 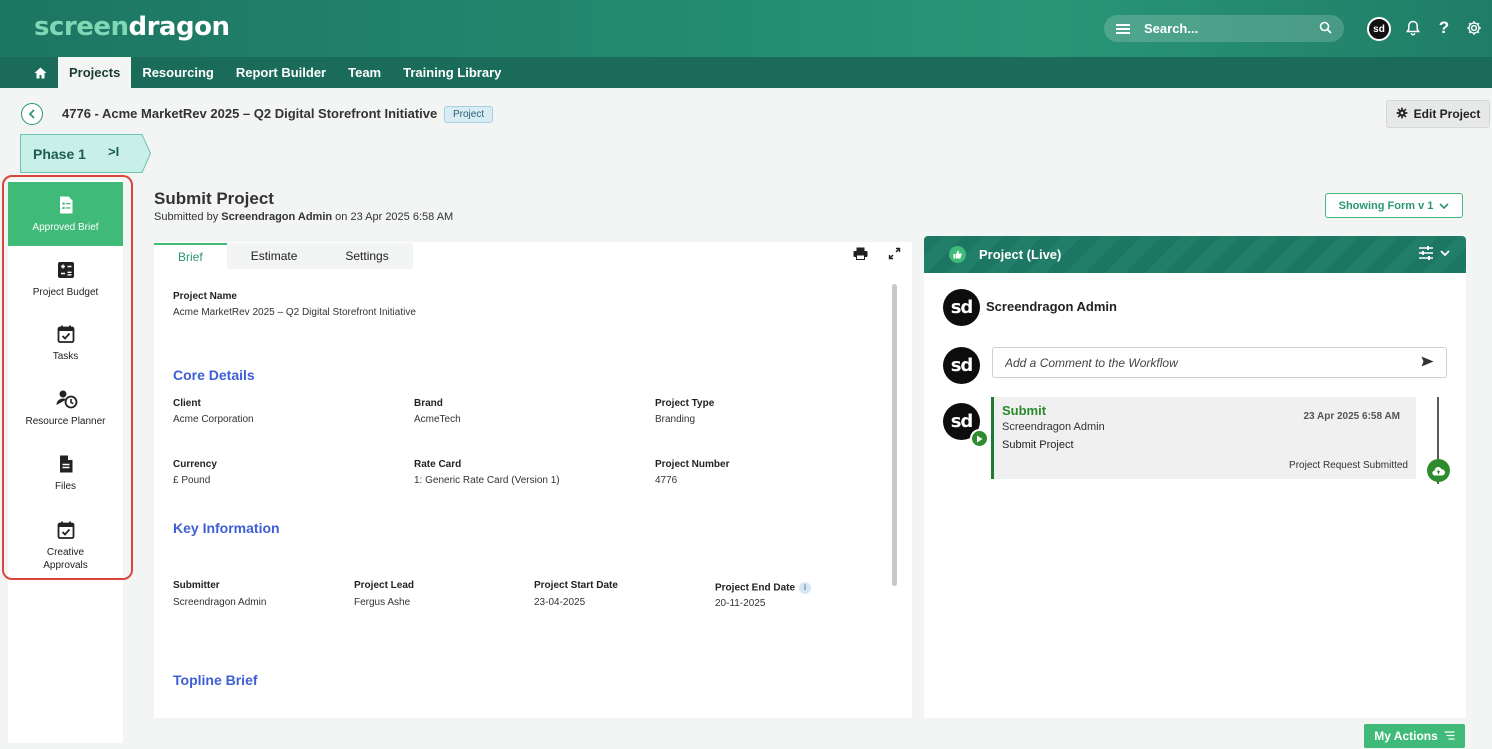 What do you see at coordinates (214, 375) in the screenshot?
I see `core-details-heading: Core Details` at bounding box center [214, 375].